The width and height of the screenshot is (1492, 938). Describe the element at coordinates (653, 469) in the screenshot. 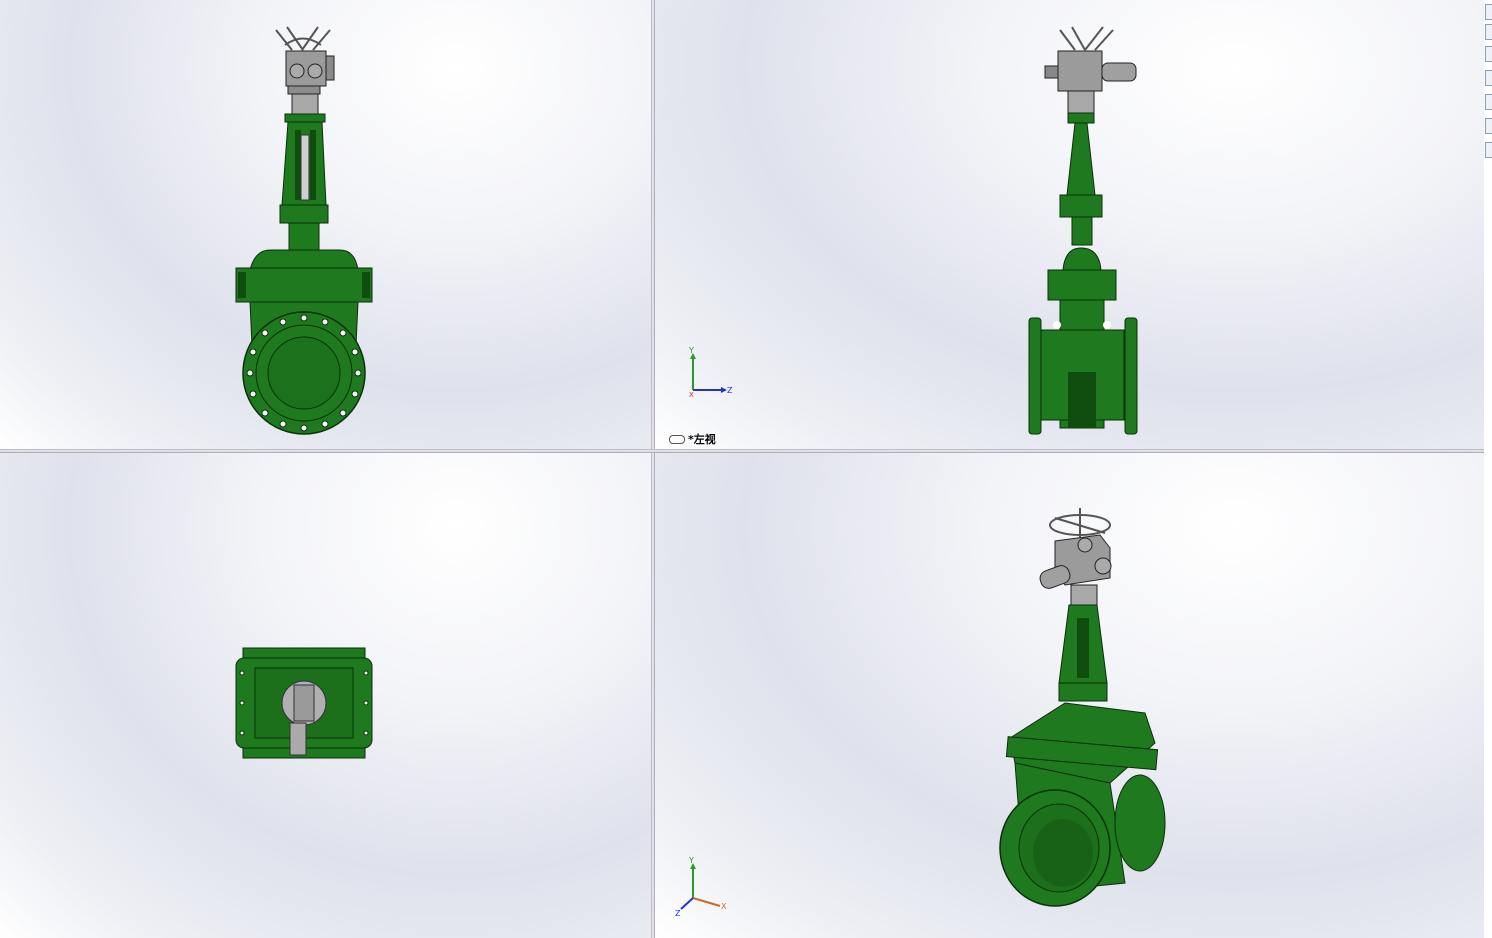

I see `vertical-splitter` at that location.